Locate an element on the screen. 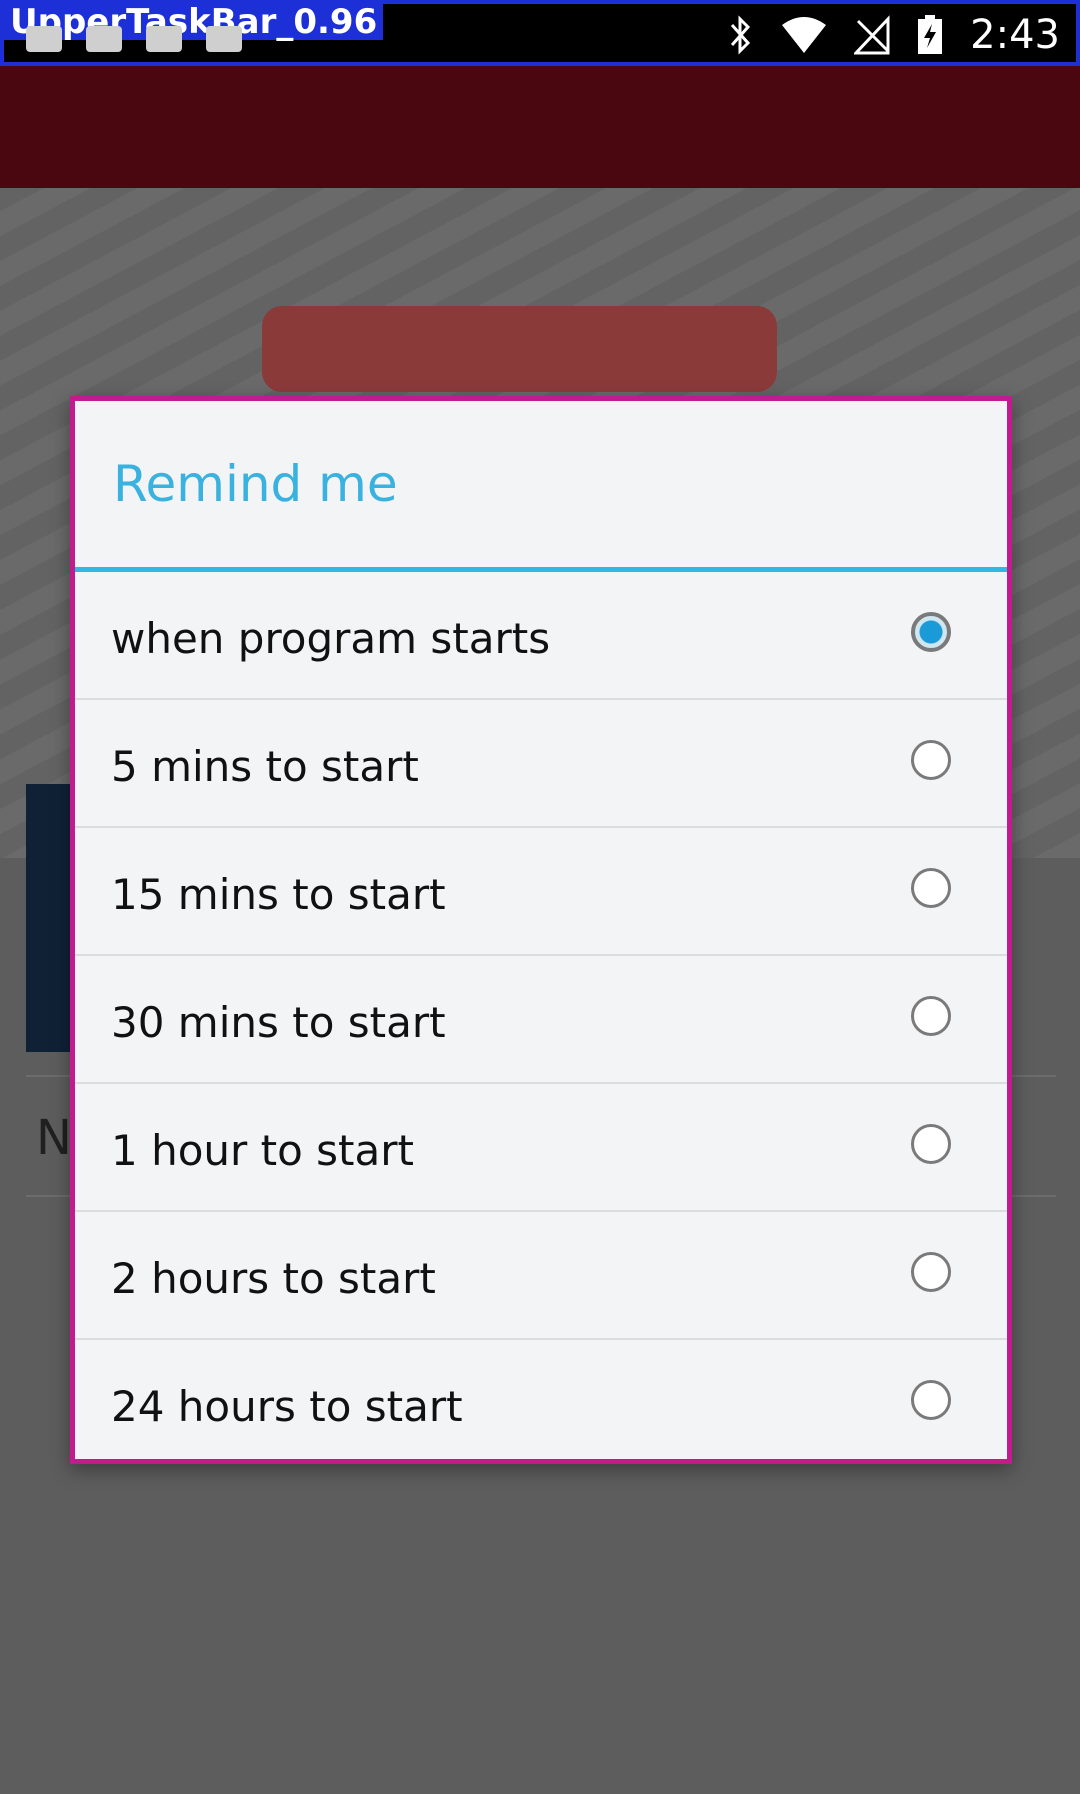  option-when-program-starts: when program starts is located at coordinates (541, 636).